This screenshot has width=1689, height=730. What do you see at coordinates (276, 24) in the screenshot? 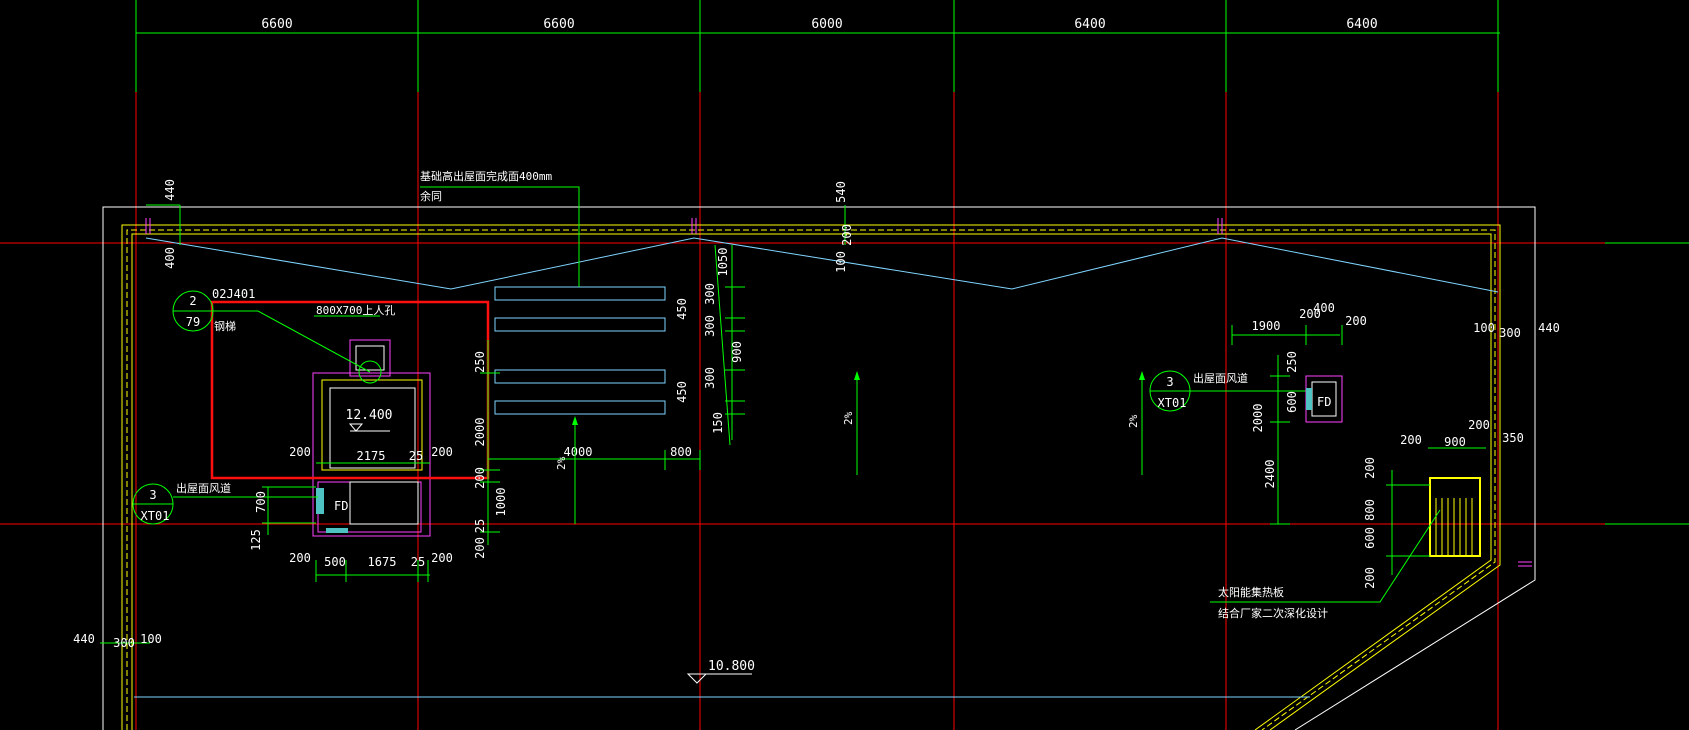
I see `top-dim-1: 6600` at bounding box center [276, 24].